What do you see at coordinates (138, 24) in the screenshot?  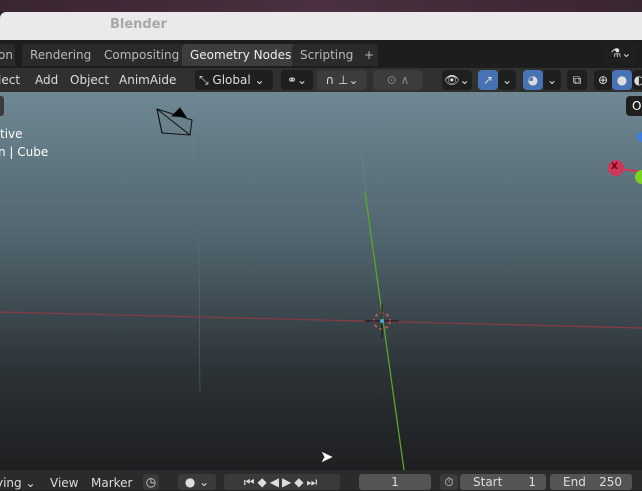 I see `window-title: Blender` at bounding box center [138, 24].